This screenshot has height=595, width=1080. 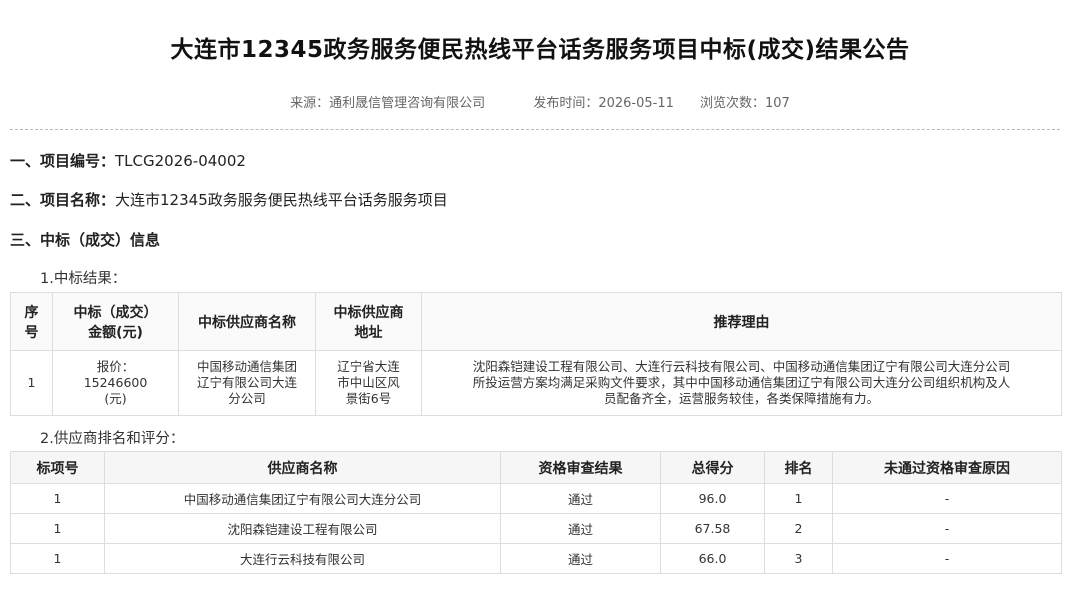 What do you see at coordinates (180, 161) in the screenshot?
I see `project-number-value: TLCG2026-04002` at bounding box center [180, 161].